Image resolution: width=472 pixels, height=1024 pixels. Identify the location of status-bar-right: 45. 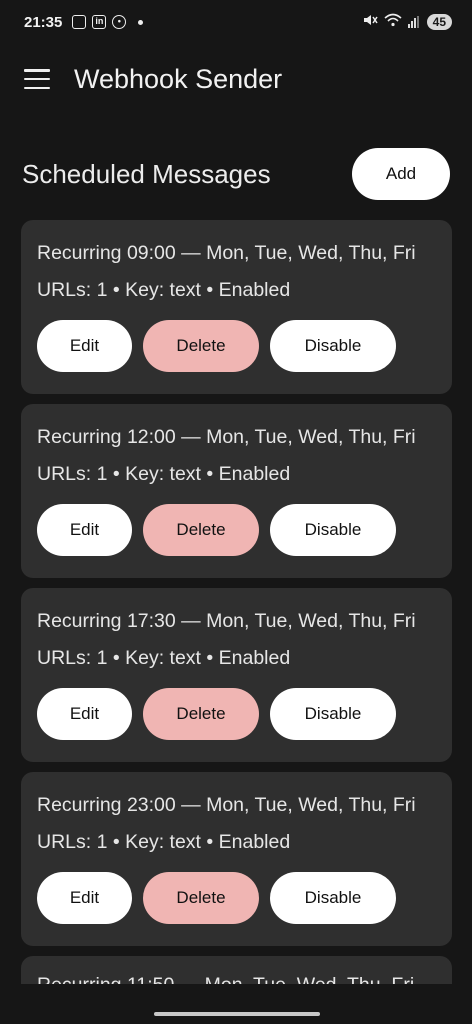
(407, 22).